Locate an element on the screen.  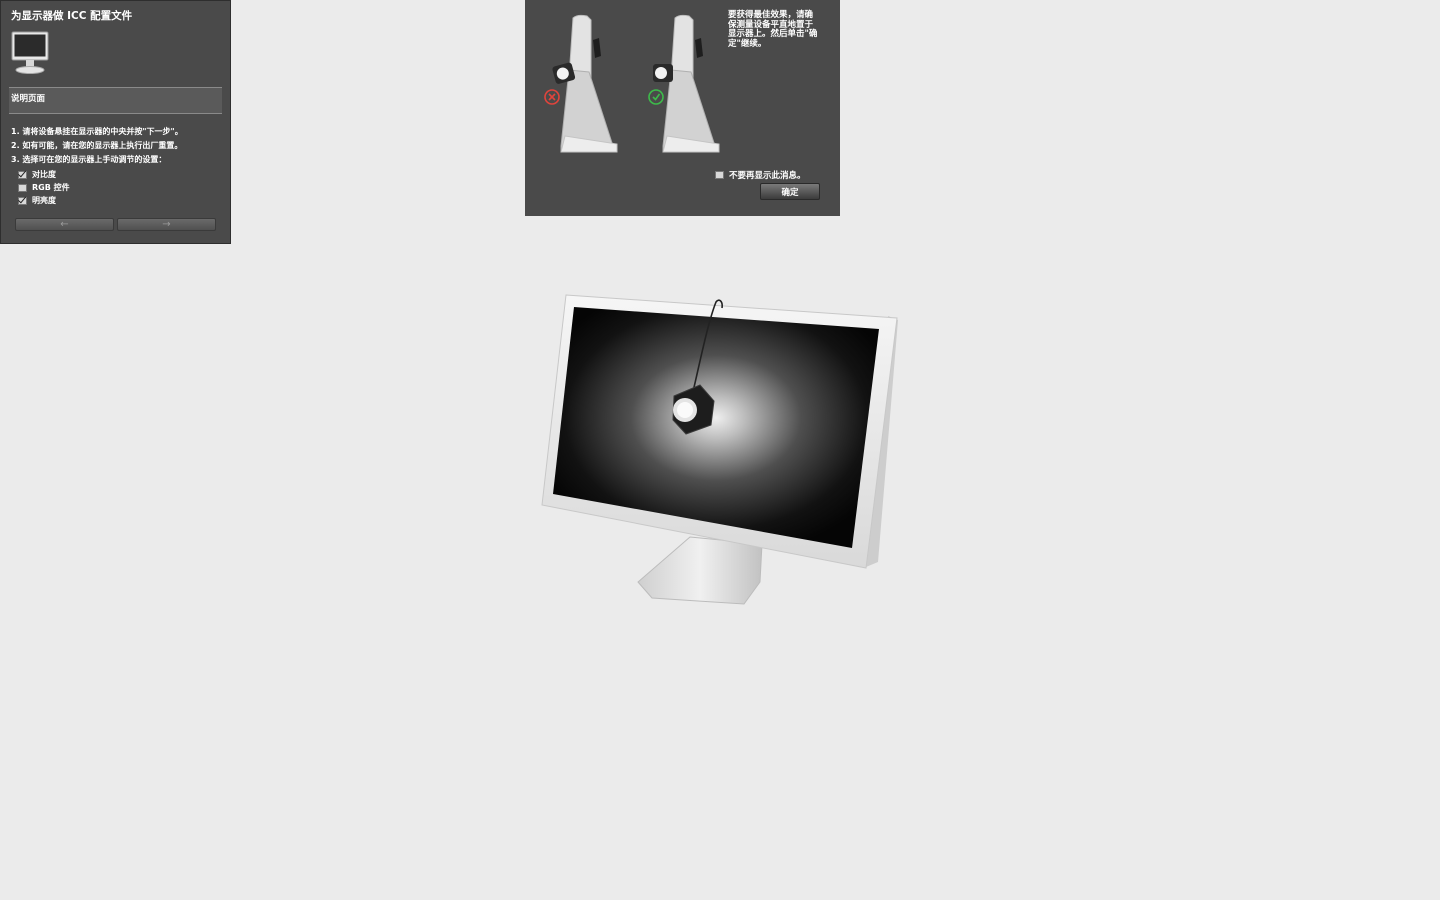
arrow-left-icon: ← is located at coordinates (64, 224).